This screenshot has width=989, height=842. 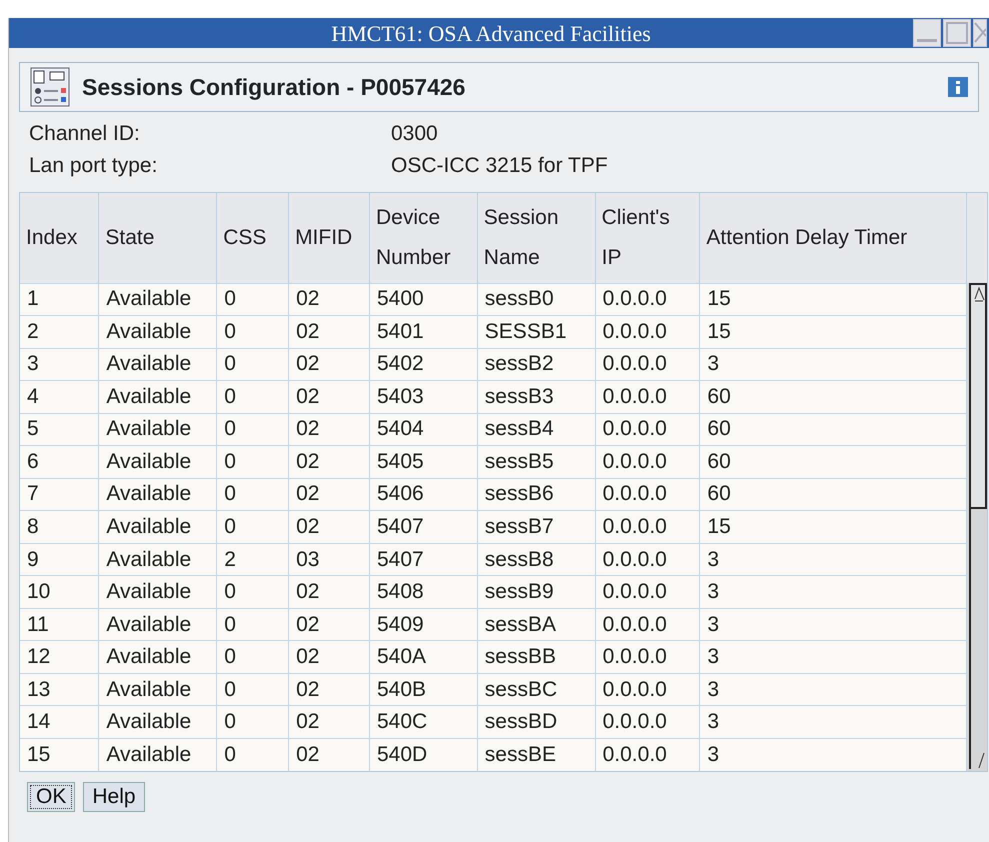 What do you see at coordinates (59, 397) in the screenshot?
I see `table-cell: 4` at bounding box center [59, 397].